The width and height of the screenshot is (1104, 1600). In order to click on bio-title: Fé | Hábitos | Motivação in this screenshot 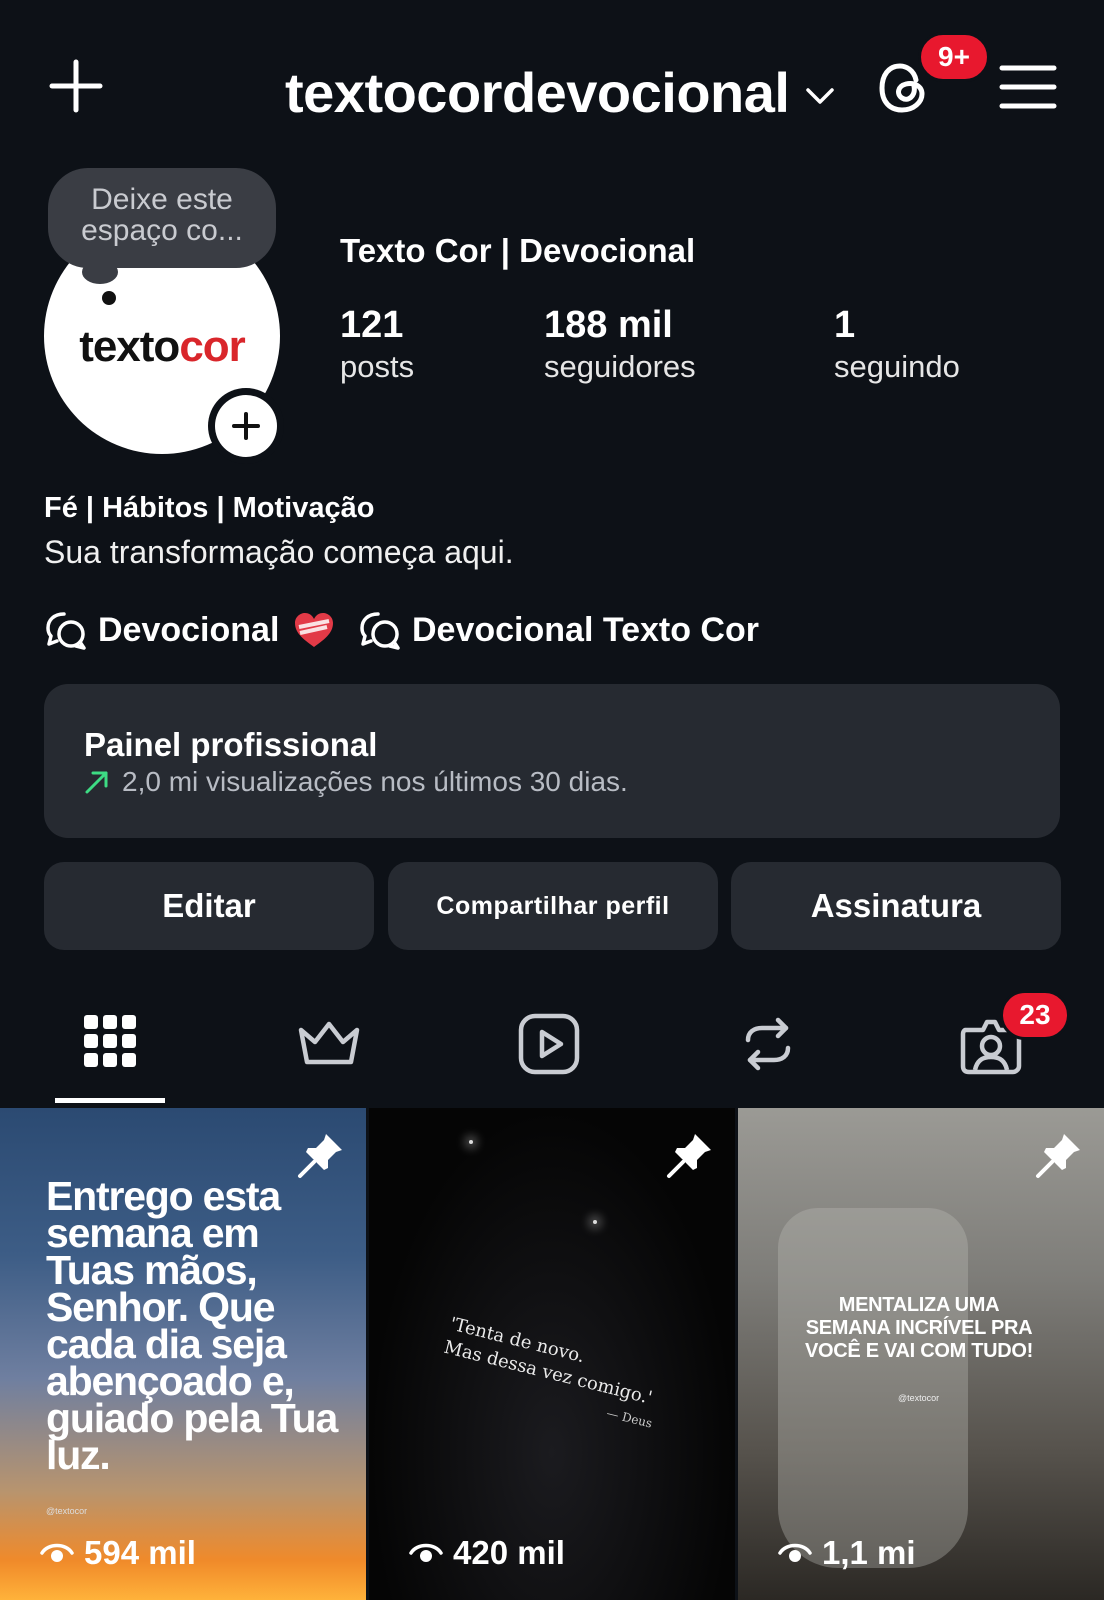, I will do `click(209, 508)`.